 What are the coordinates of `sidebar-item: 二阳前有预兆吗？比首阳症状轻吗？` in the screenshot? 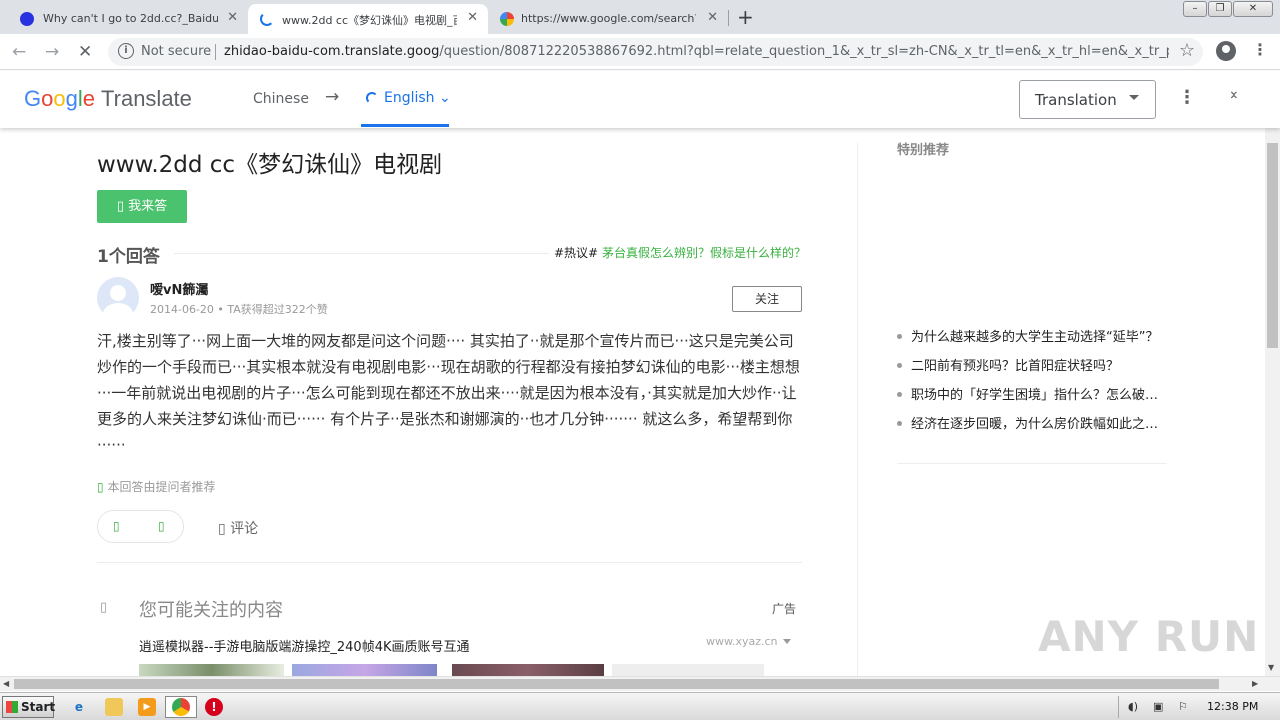 It's located at (1032, 369).